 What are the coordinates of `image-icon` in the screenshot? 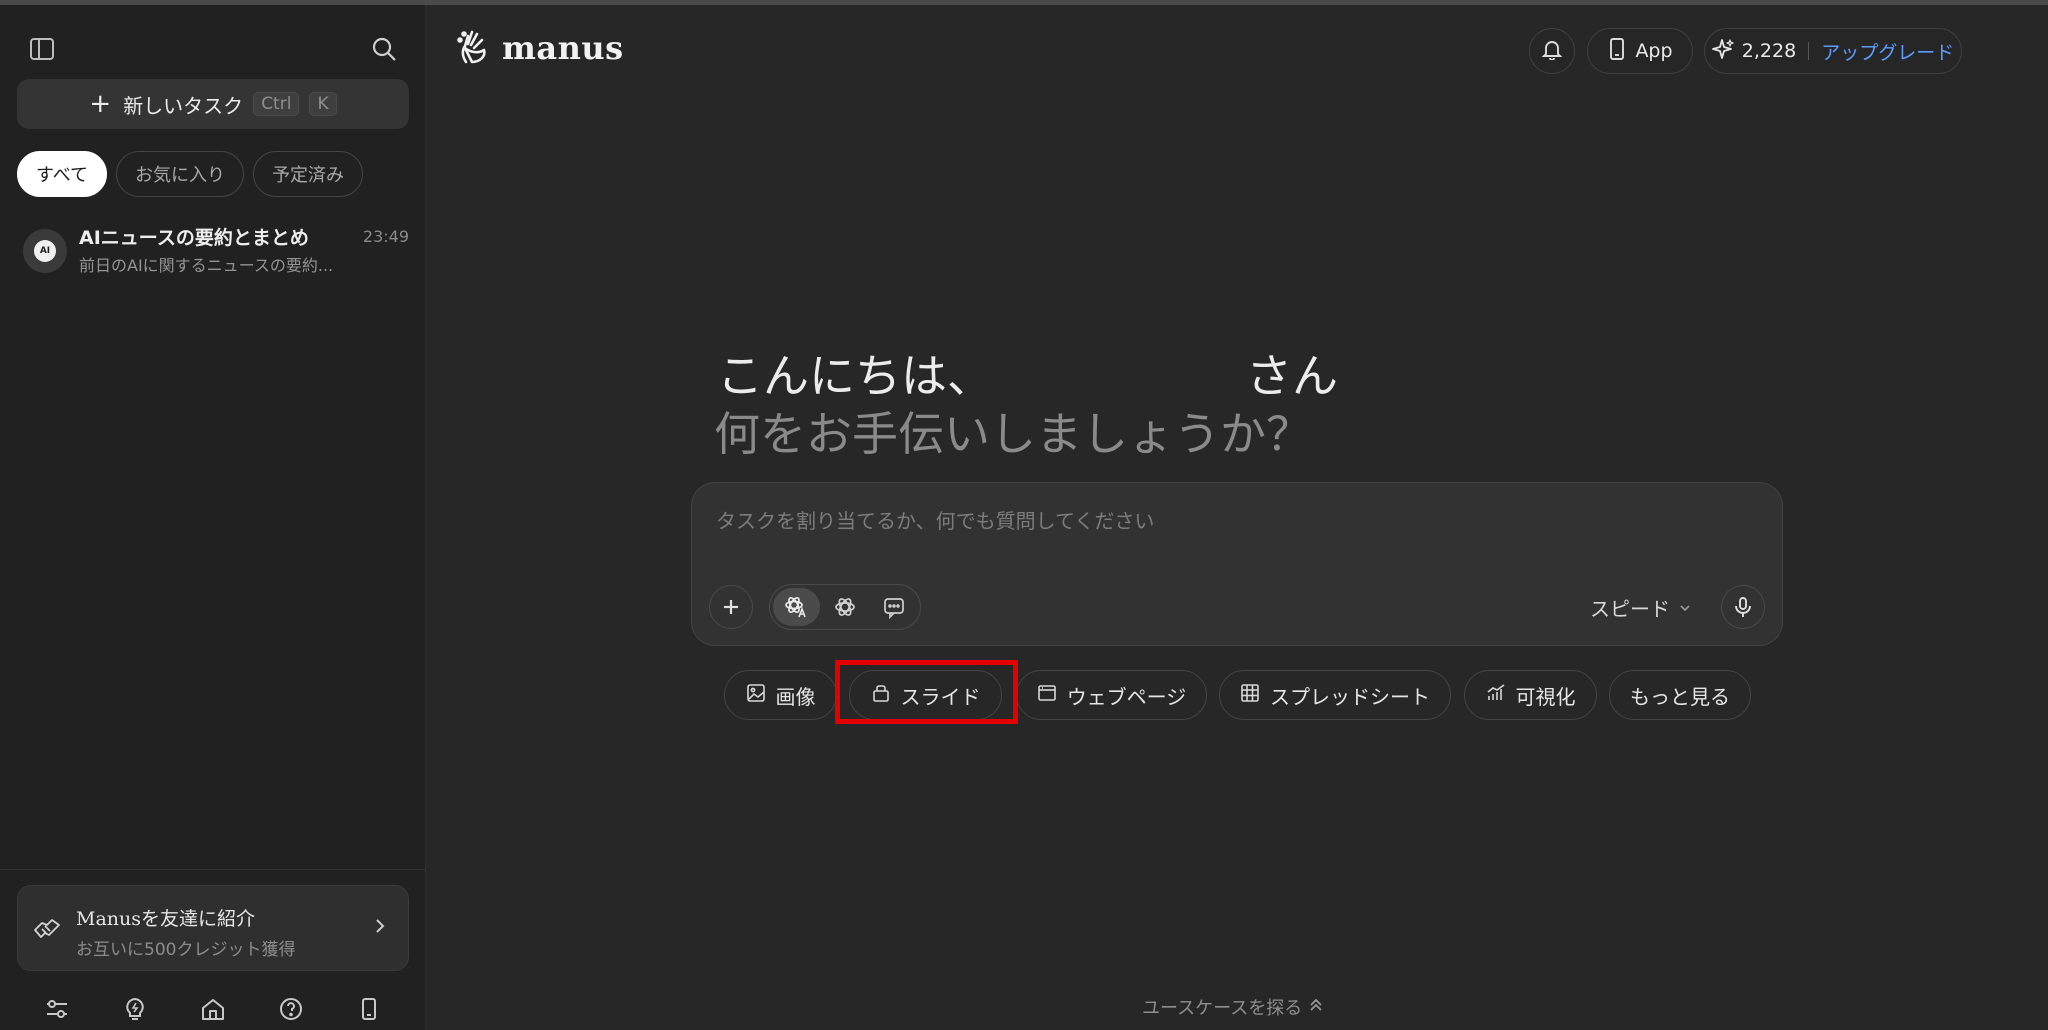 It's located at (756, 695).